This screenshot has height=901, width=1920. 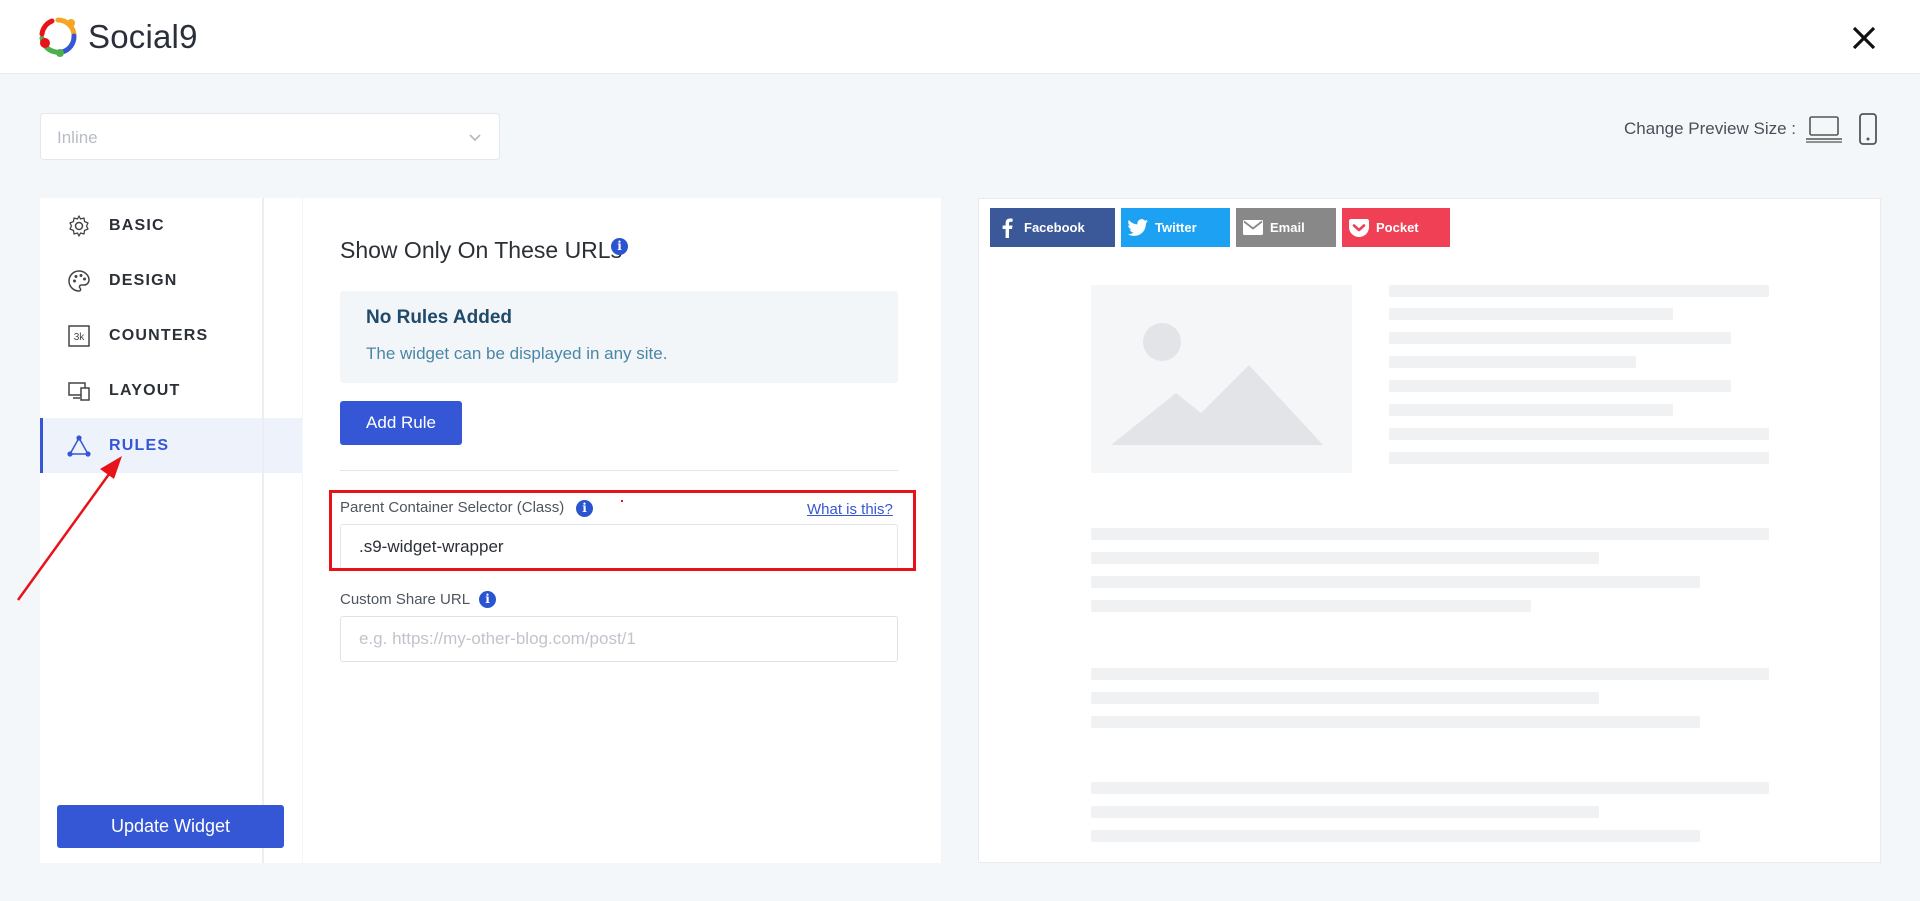 I want to click on share-button-label: Pocket, so click(x=1397, y=227).